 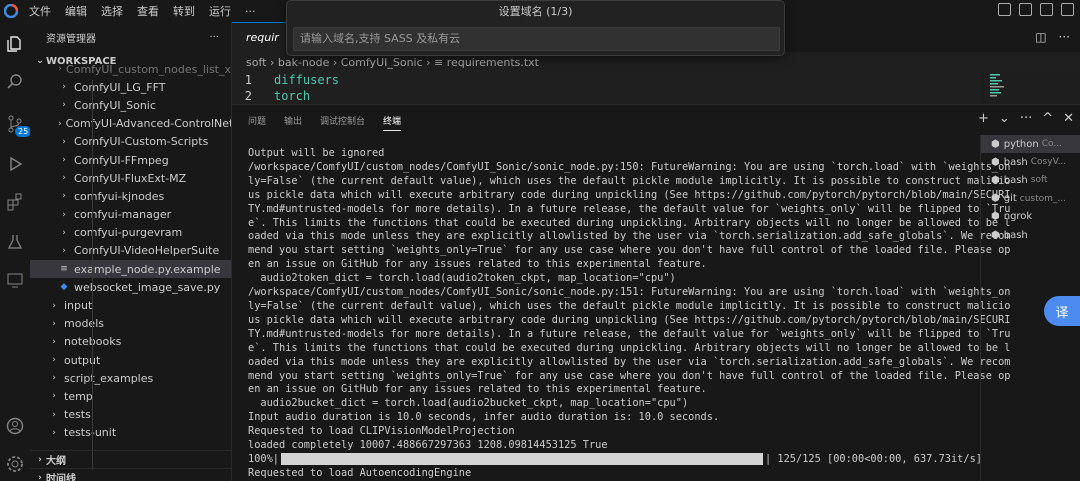 What do you see at coordinates (220, 11) in the screenshot?
I see `menu-run: 运行` at bounding box center [220, 11].